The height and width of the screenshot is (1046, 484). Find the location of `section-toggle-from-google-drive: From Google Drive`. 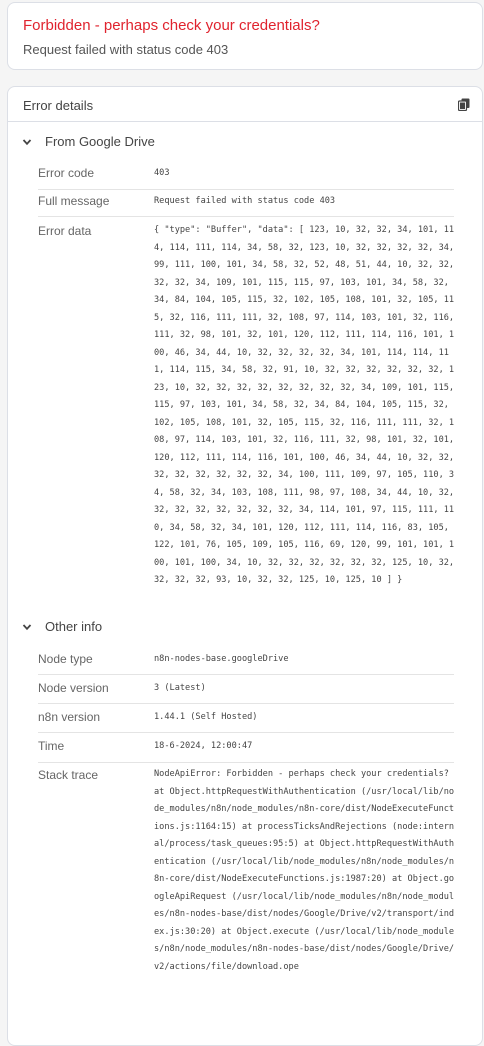

section-toggle-from-google-drive: From Google Drive is located at coordinates (88, 143).